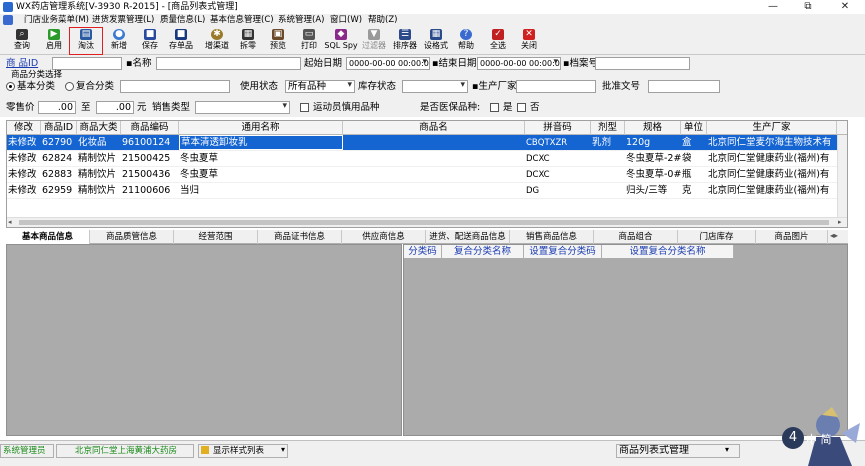 The height and width of the screenshot is (466, 865). I want to click on save-icon: ■, so click(150, 34).